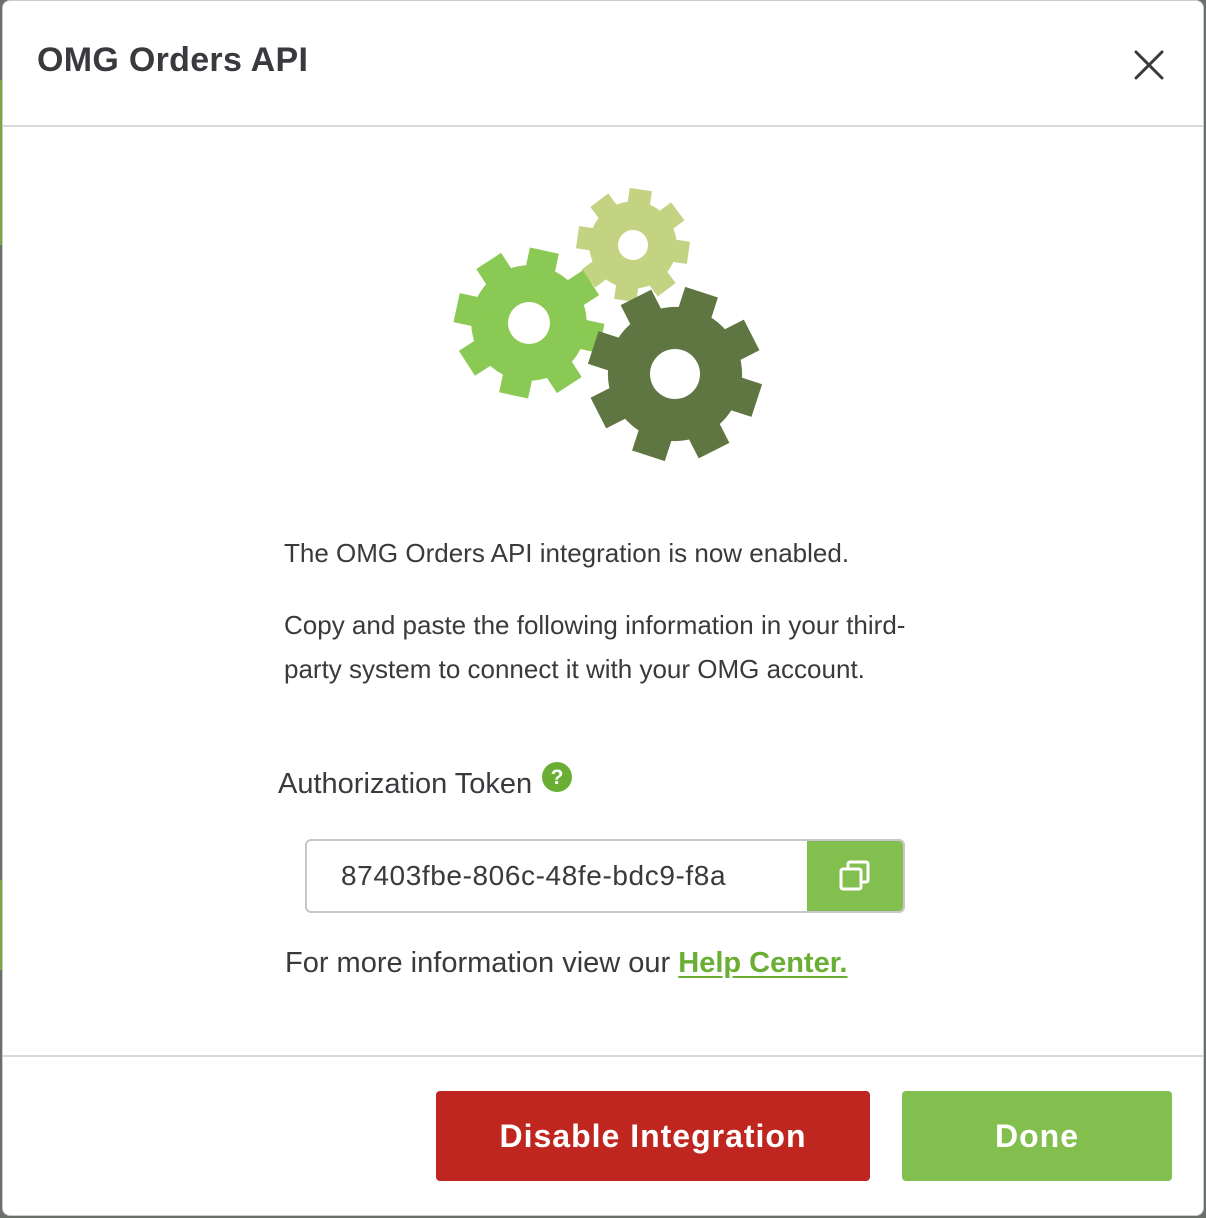 This screenshot has width=1206, height=1218. What do you see at coordinates (529, 323) in the screenshot?
I see `gear-mid-hole` at bounding box center [529, 323].